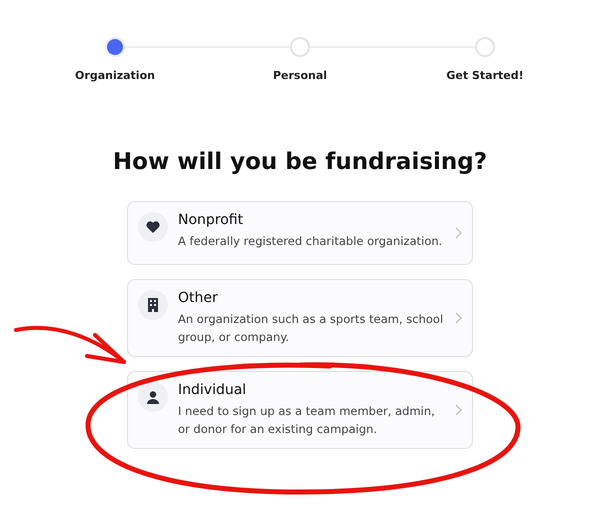 The width and height of the screenshot is (600, 516). I want to click on option-title: Nonprofit, so click(211, 220).